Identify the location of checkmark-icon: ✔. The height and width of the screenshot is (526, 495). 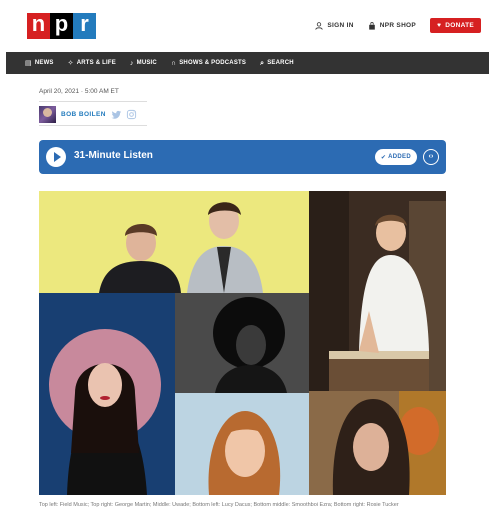
(383, 157).